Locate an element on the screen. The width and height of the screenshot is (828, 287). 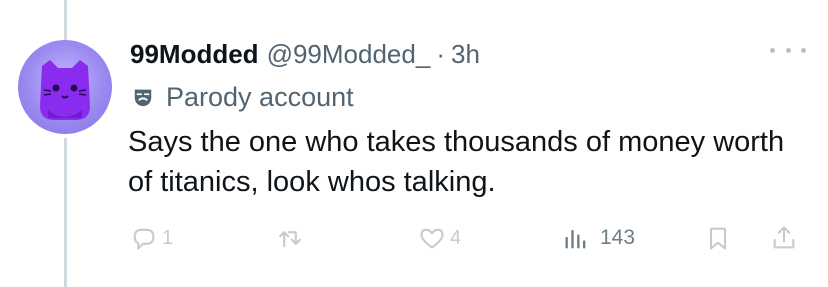
share-button is located at coordinates (784, 238).